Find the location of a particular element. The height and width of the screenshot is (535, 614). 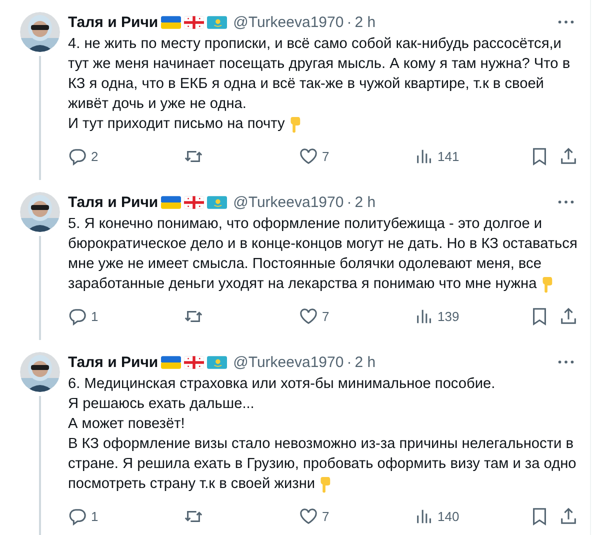

reply-count: 2 is located at coordinates (94, 156).